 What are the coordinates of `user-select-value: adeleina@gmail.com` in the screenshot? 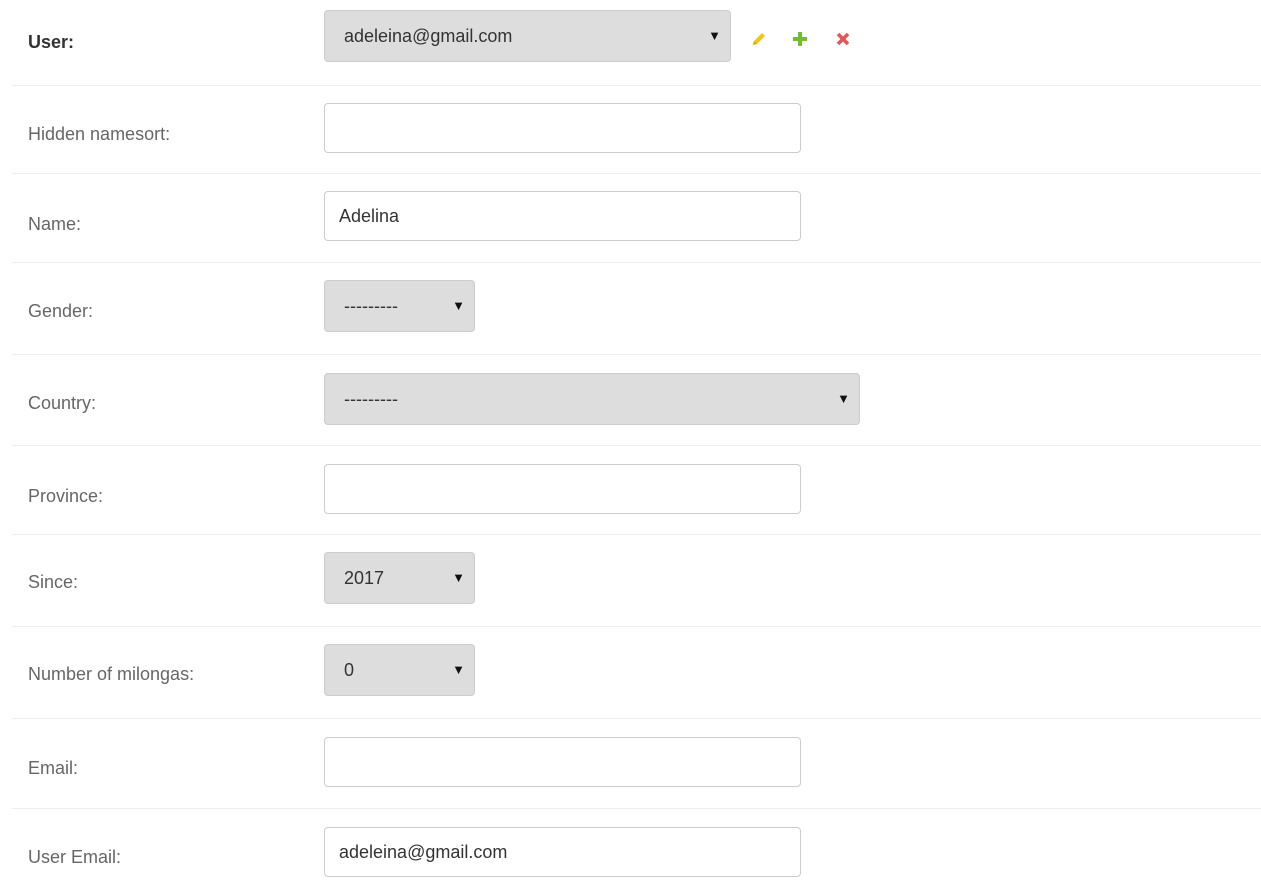 It's located at (428, 36).